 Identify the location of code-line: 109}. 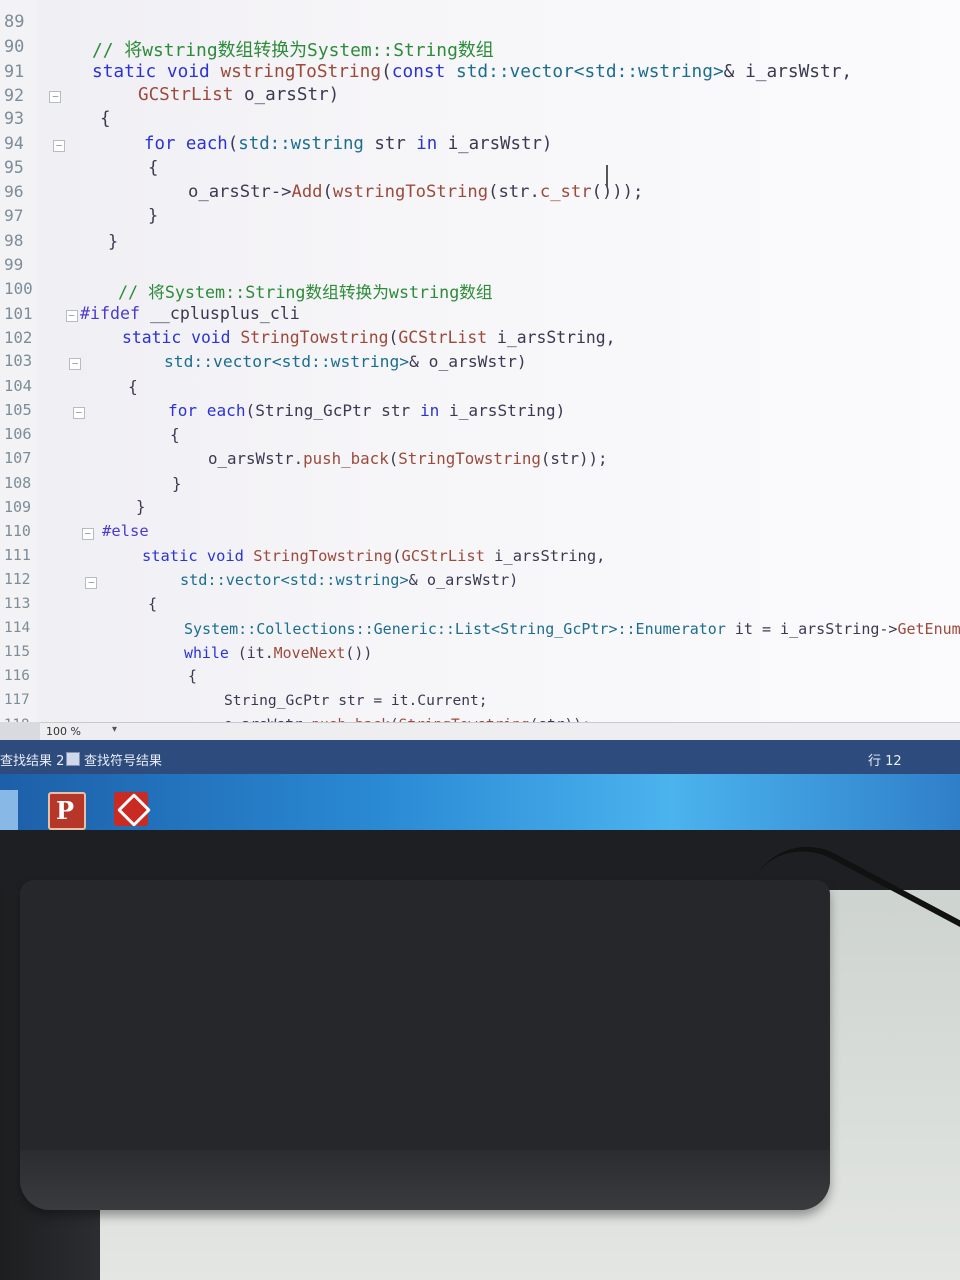
(480, 510).